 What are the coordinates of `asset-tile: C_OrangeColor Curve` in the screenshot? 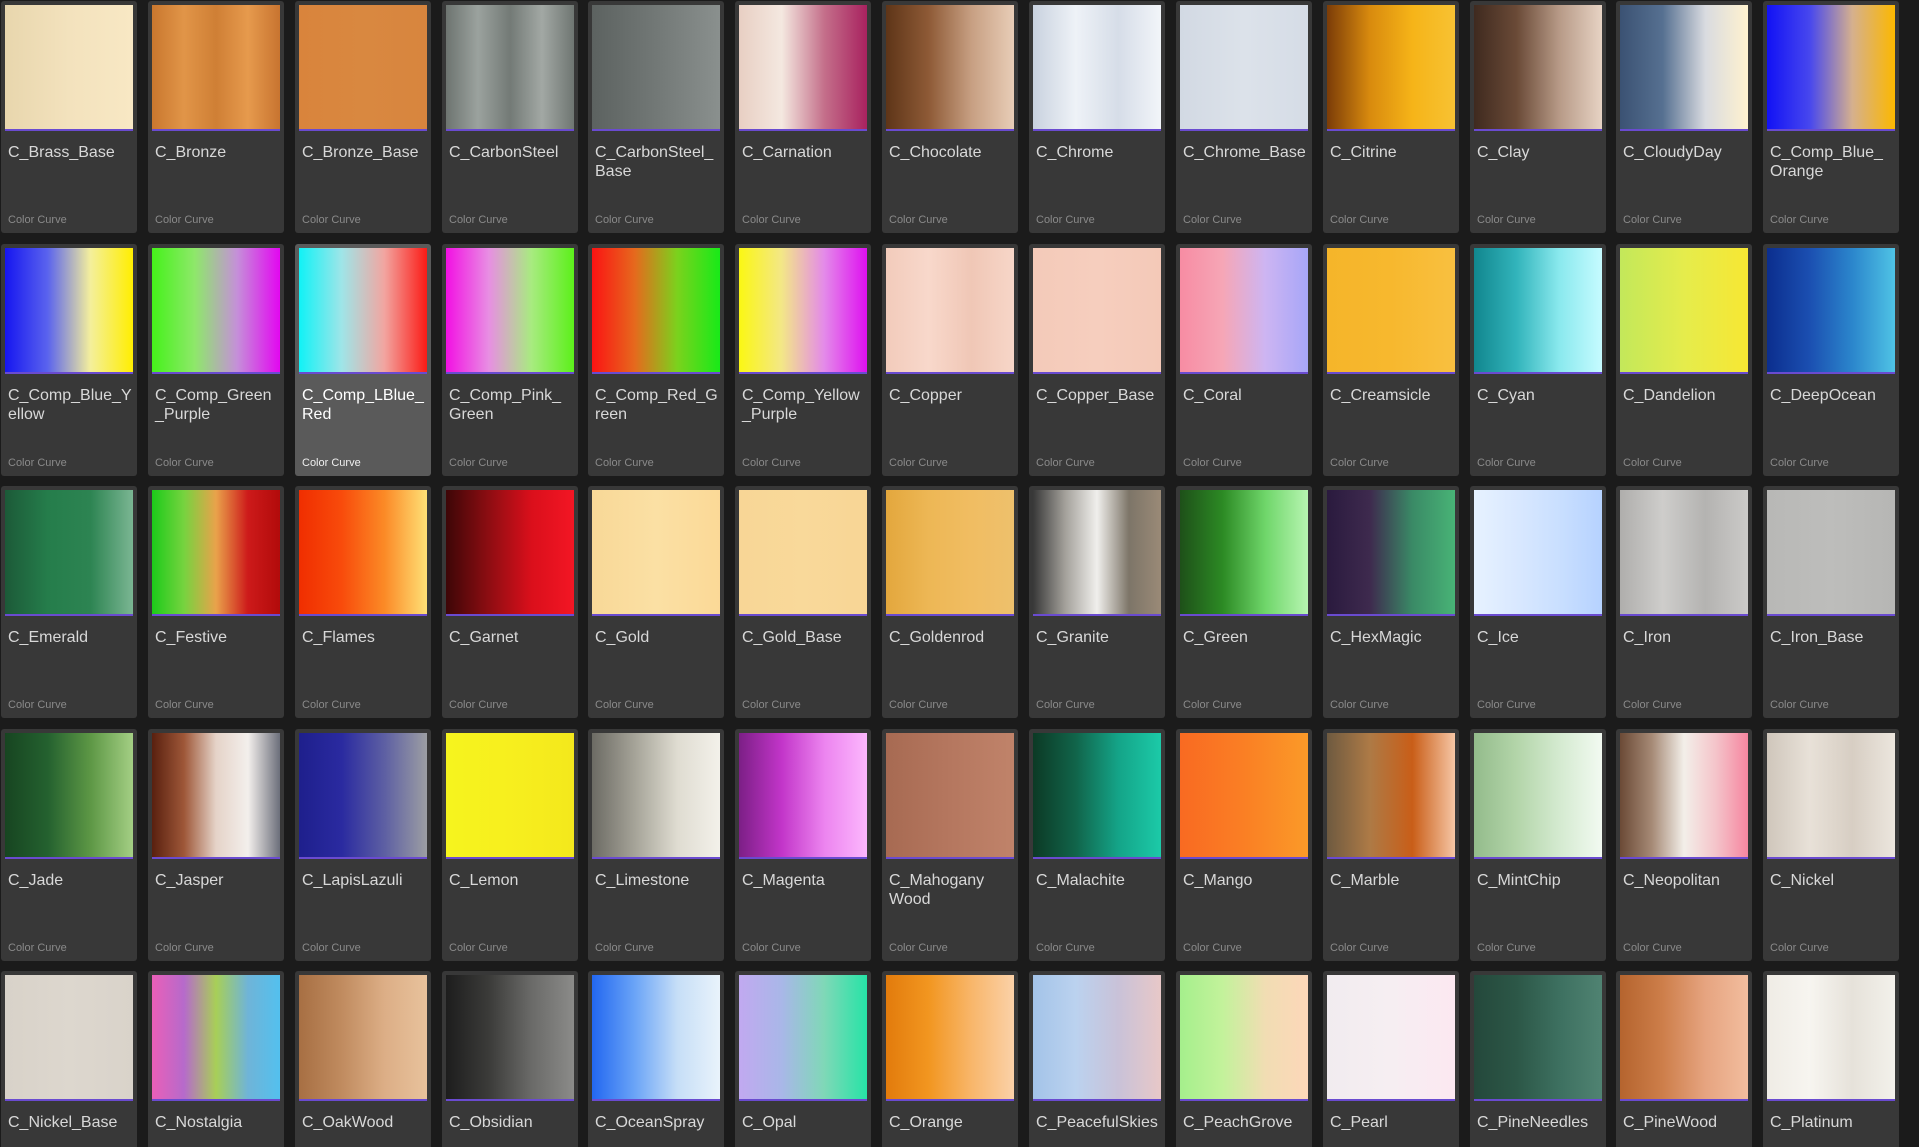 It's located at (950, 1059).